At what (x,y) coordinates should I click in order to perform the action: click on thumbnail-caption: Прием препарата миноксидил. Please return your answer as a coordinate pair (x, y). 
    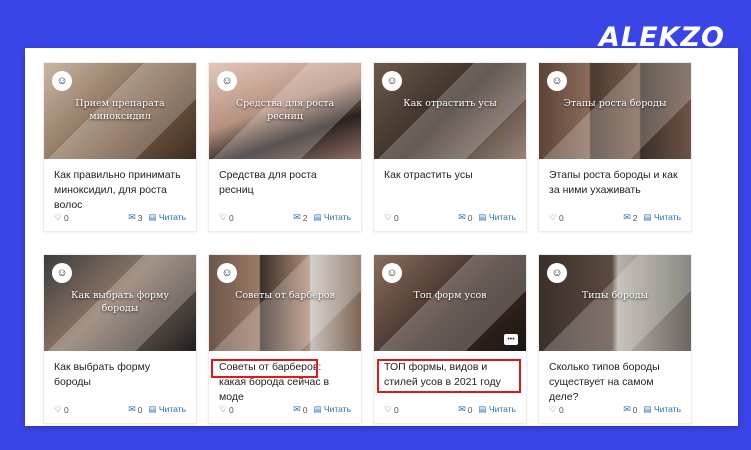
    Looking at the image, I should click on (120, 110).